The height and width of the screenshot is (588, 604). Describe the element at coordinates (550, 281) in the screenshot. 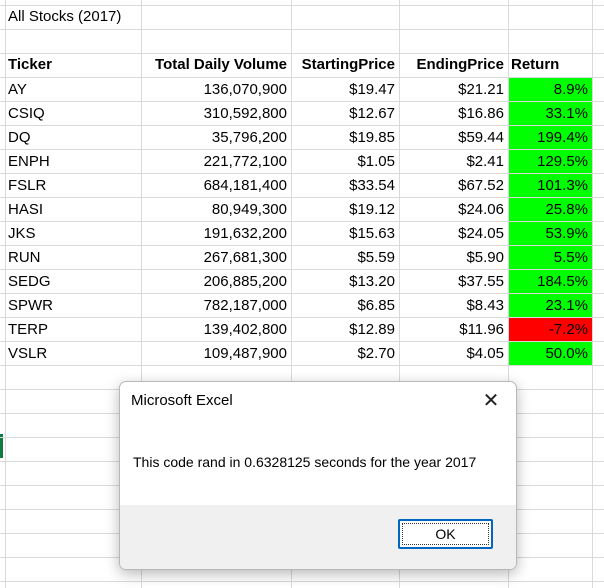

I see `cell-return: 184.5%` at that location.